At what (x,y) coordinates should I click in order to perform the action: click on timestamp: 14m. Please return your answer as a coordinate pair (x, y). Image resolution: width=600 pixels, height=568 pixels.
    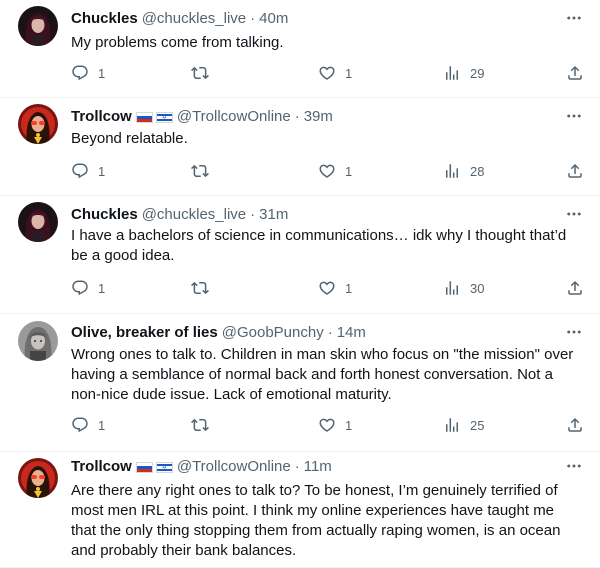
    Looking at the image, I should click on (351, 333).